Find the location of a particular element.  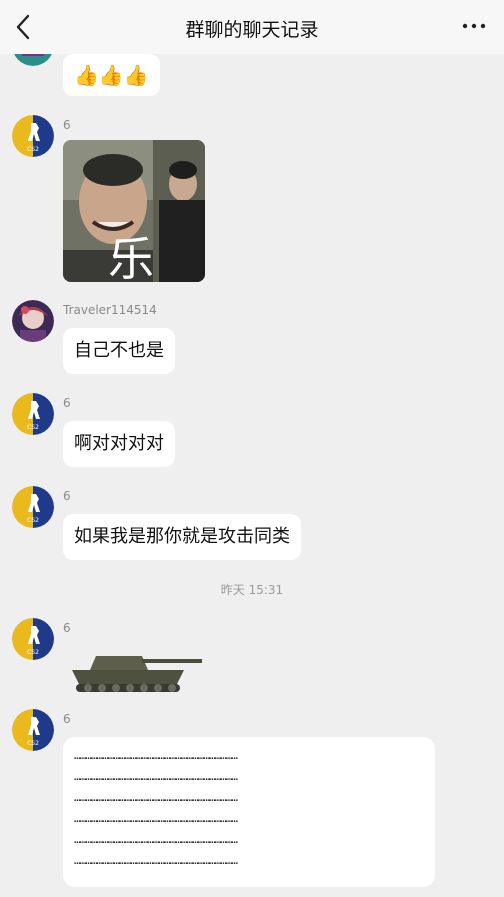

message-bubble: 啊对对对对 is located at coordinates (119, 444).